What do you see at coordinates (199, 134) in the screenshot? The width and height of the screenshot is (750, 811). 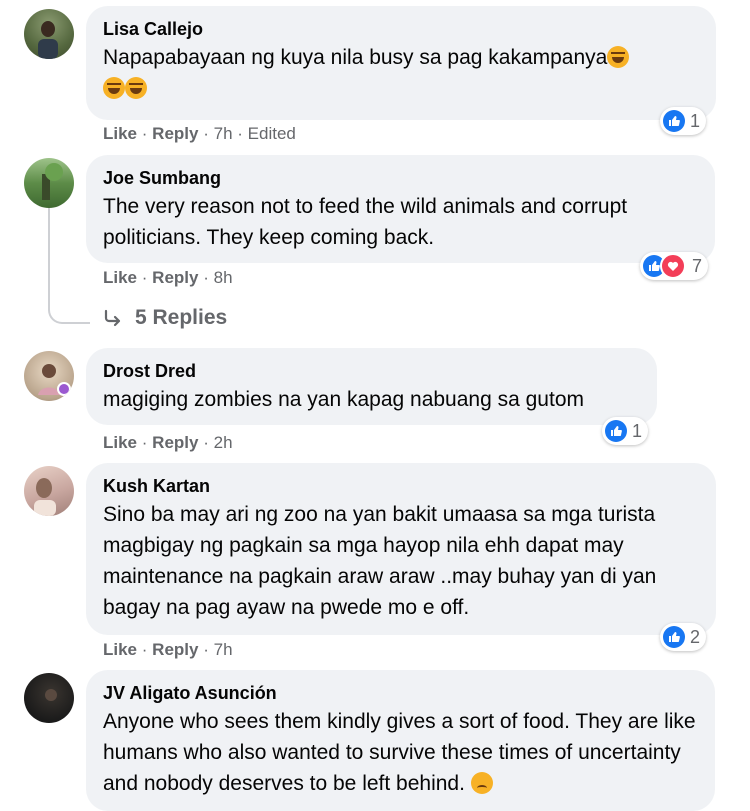 I see `comment-actions: Like · Reply · 7h · Edited` at bounding box center [199, 134].